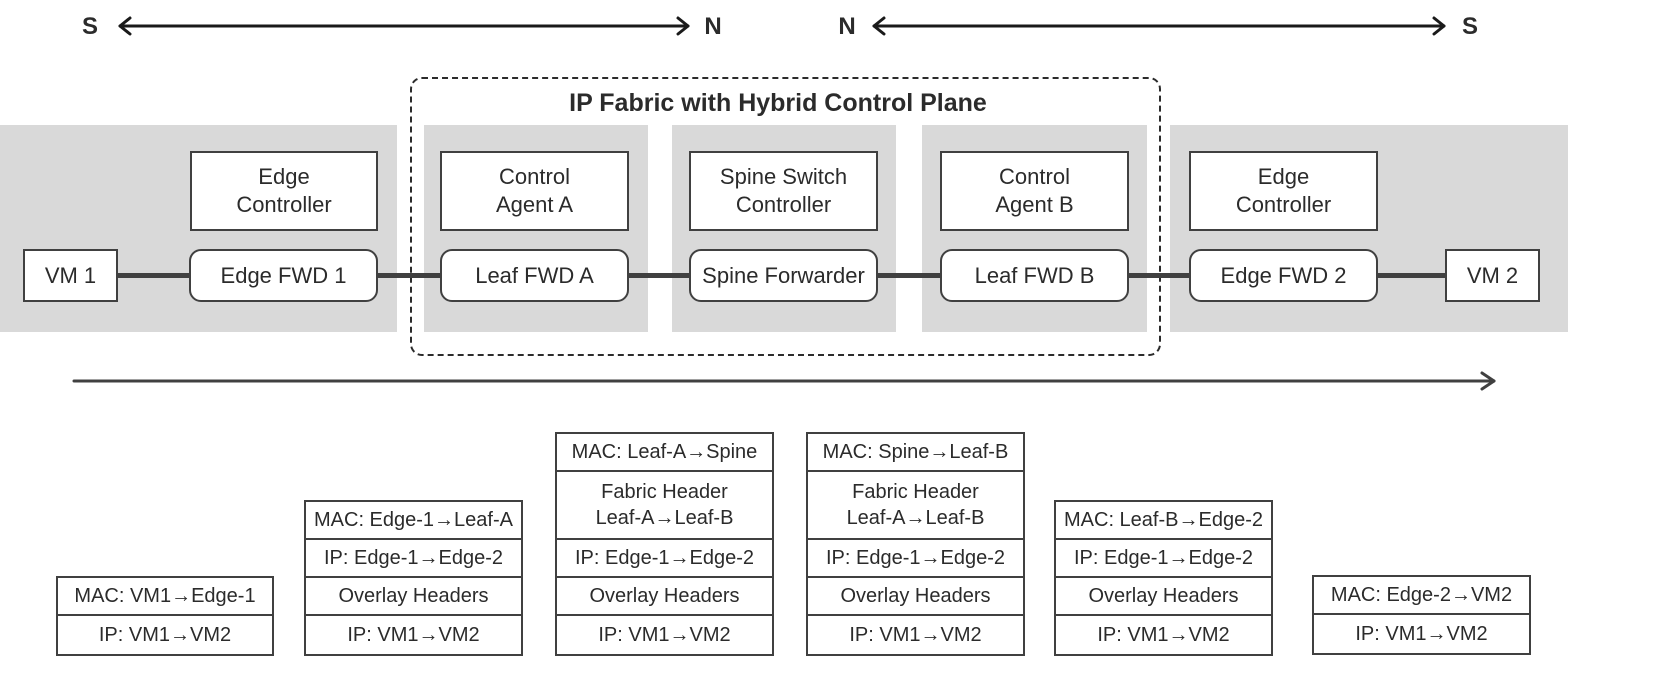 Image resolution: width=1660 pixels, height=693 pixels. I want to click on packet-stack-edge2-vm2: MAC: Edge-2→VM2 IP: VM1→VM2, so click(1421, 615).